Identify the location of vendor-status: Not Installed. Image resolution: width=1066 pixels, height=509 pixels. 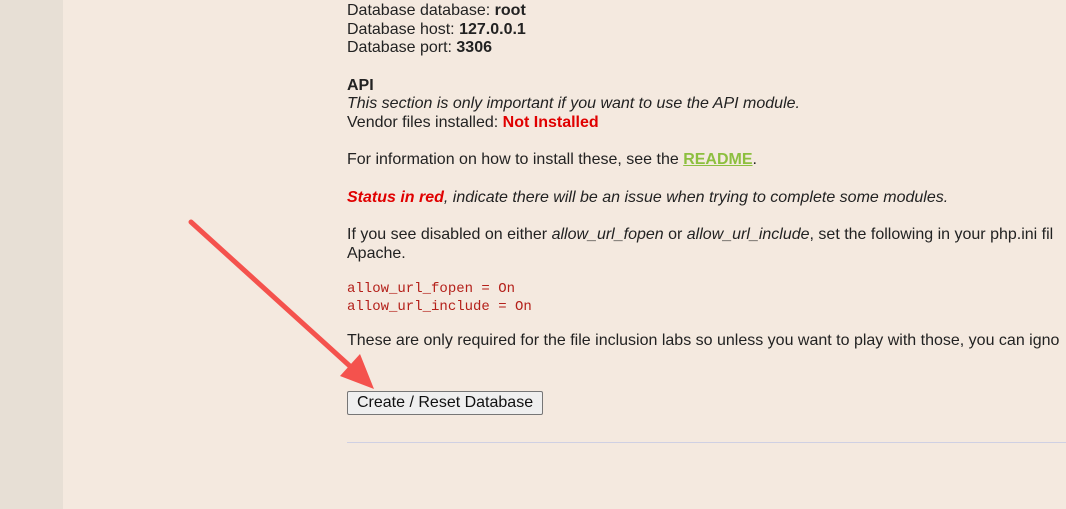
(550, 122).